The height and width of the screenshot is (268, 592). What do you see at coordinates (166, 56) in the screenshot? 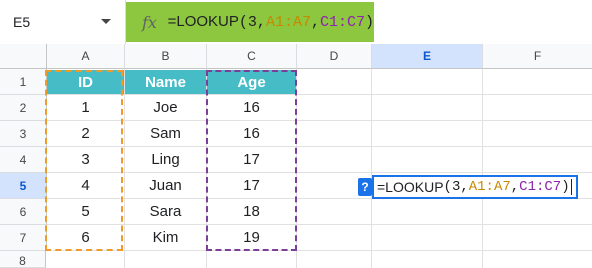
I see `column-header-b: B` at bounding box center [166, 56].